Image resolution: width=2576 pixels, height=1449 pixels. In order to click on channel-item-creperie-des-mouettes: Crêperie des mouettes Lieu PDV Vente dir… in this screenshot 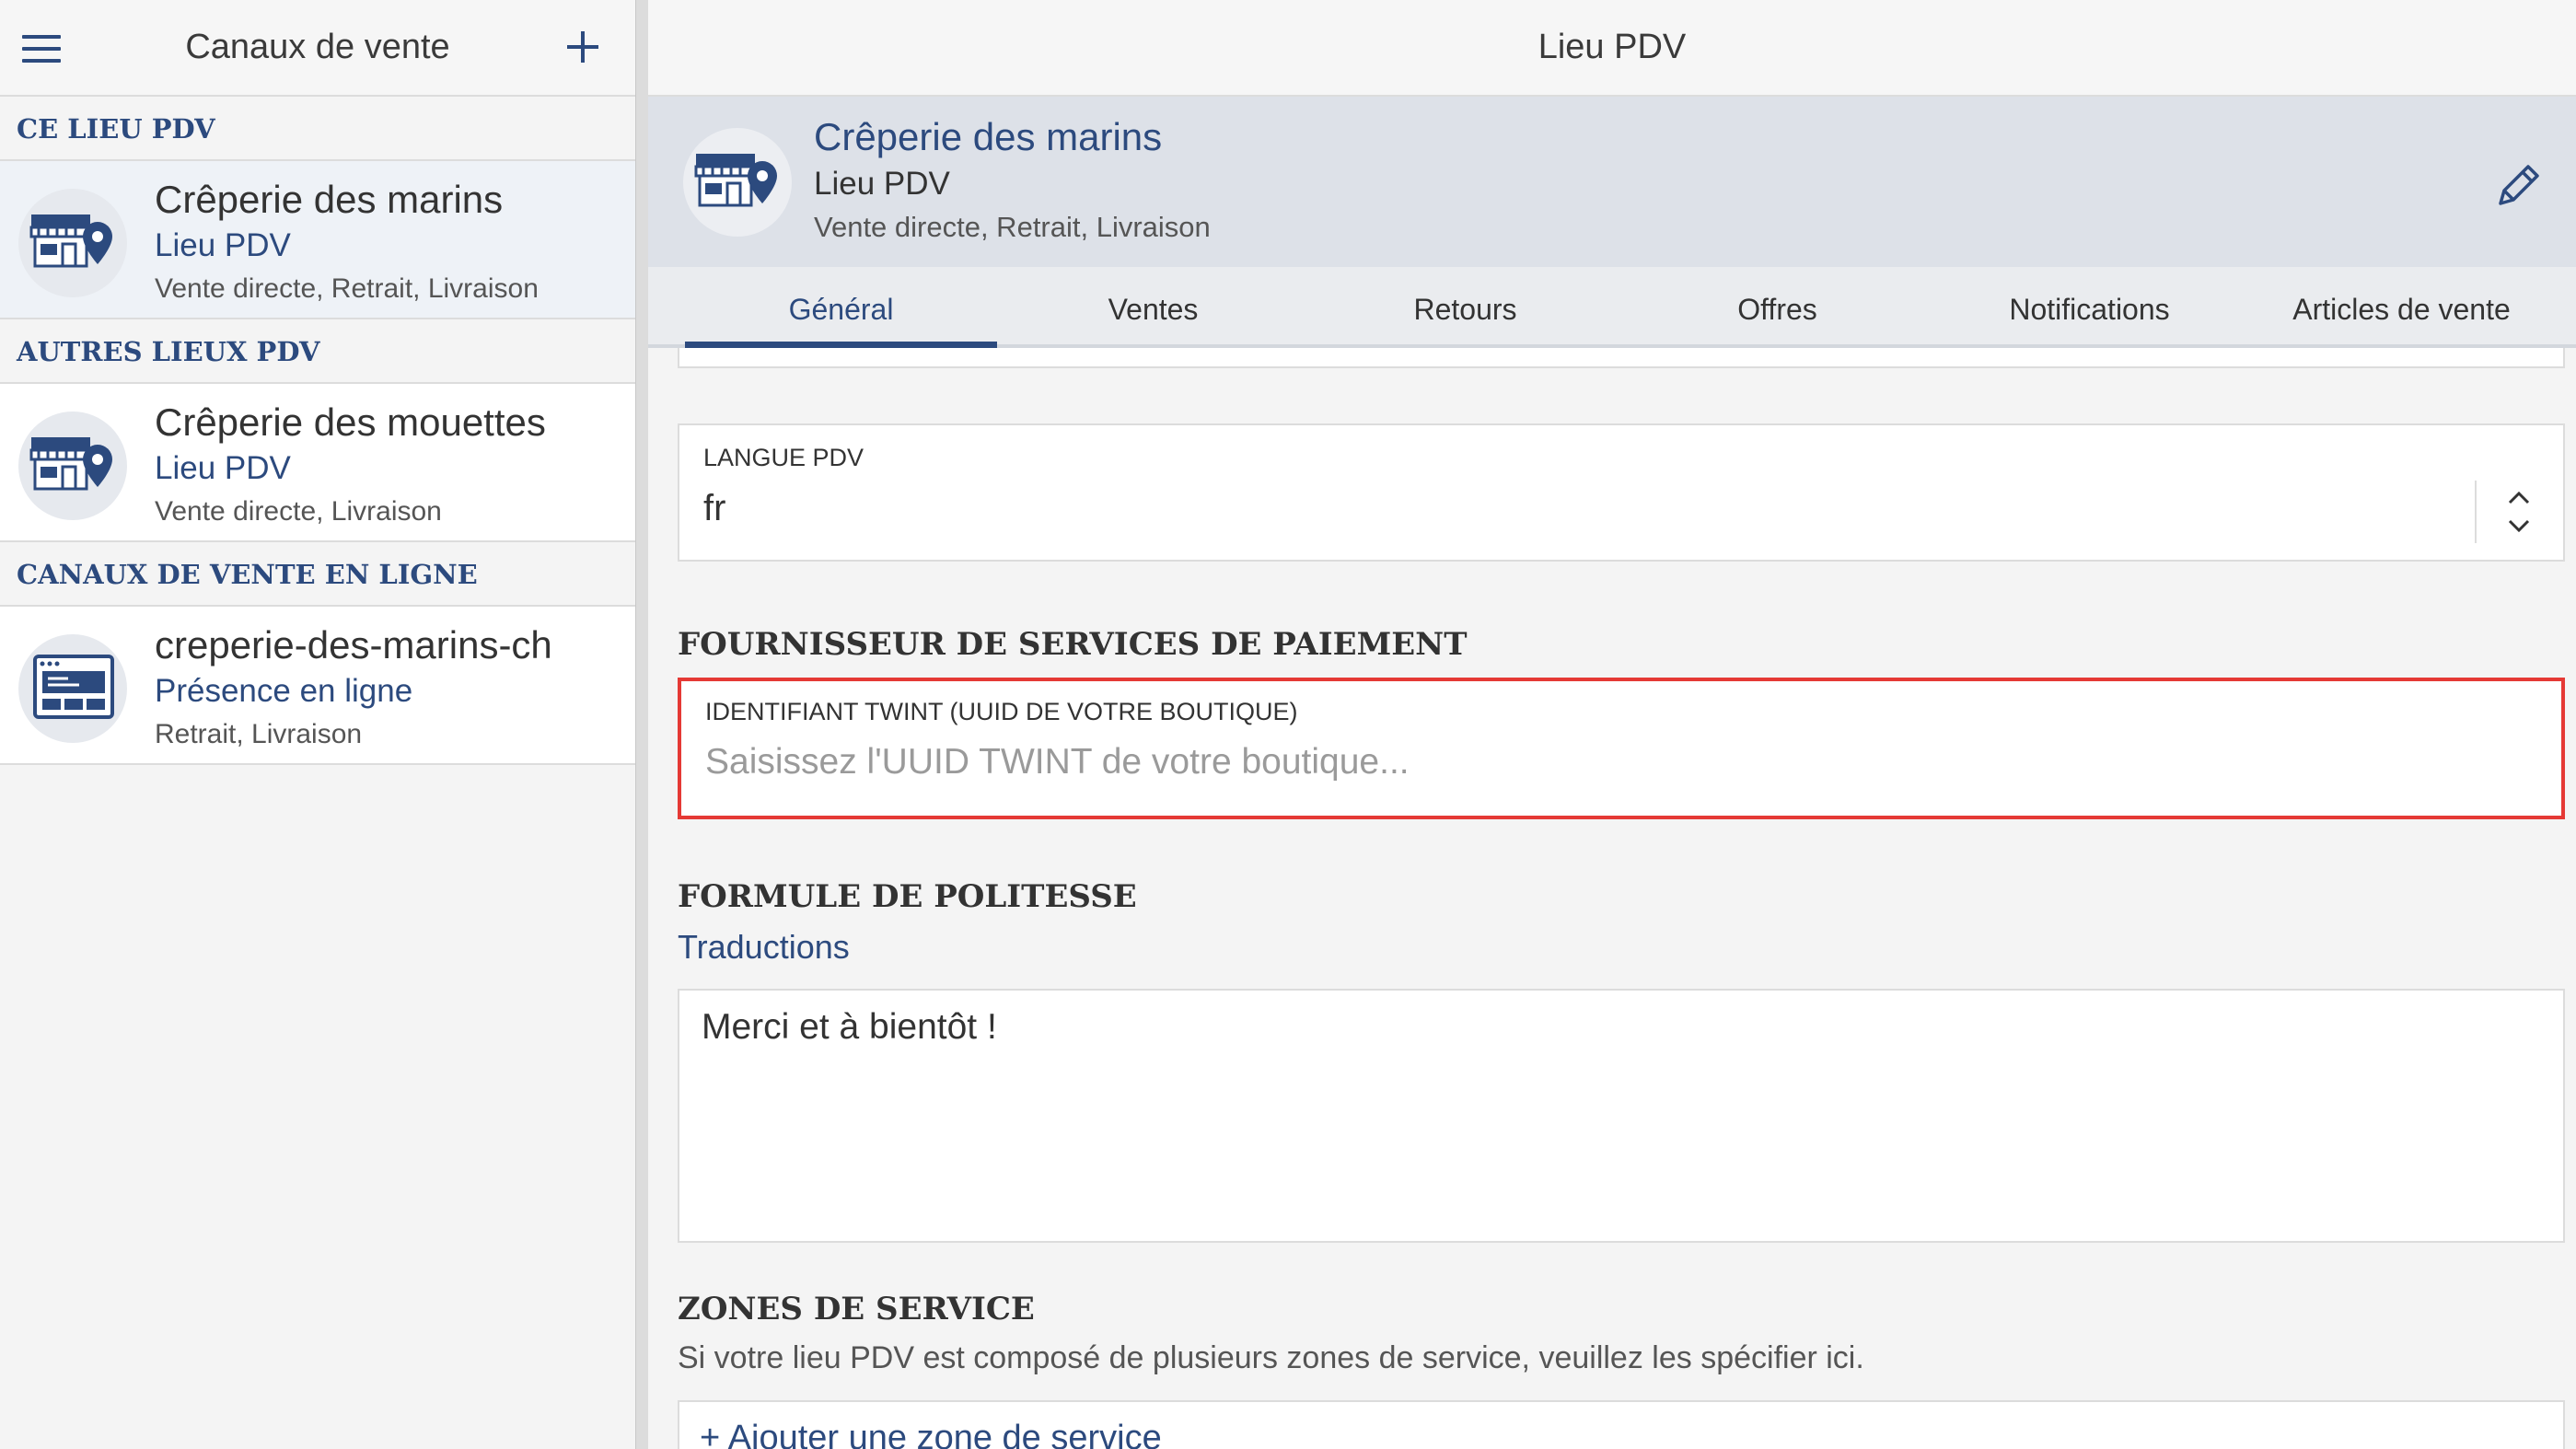, I will do `click(317, 463)`.